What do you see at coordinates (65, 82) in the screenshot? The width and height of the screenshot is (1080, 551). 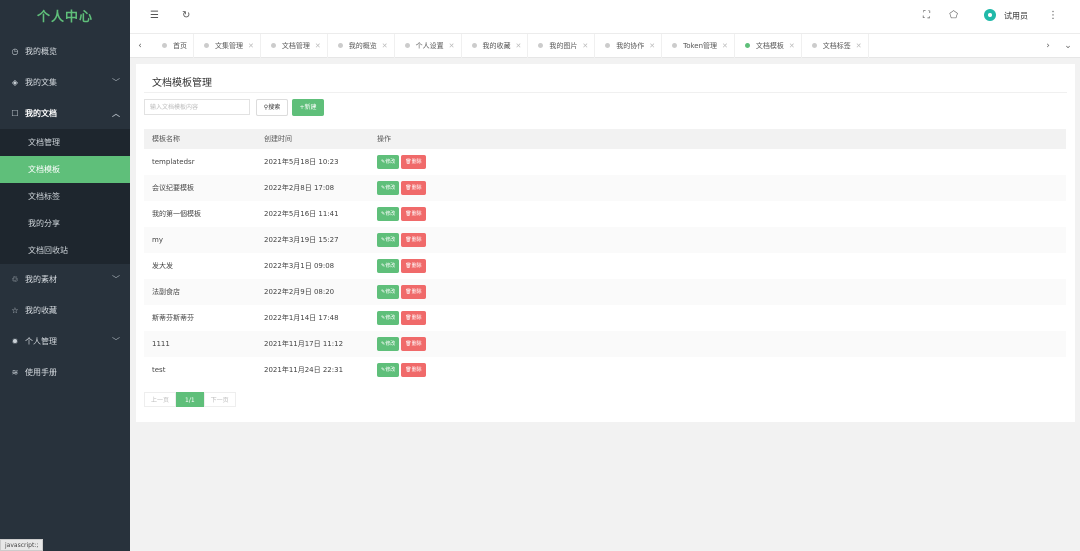 I see `sidebar-item-collections: ◈ 我的文集 ﹀` at bounding box center [65, 82].